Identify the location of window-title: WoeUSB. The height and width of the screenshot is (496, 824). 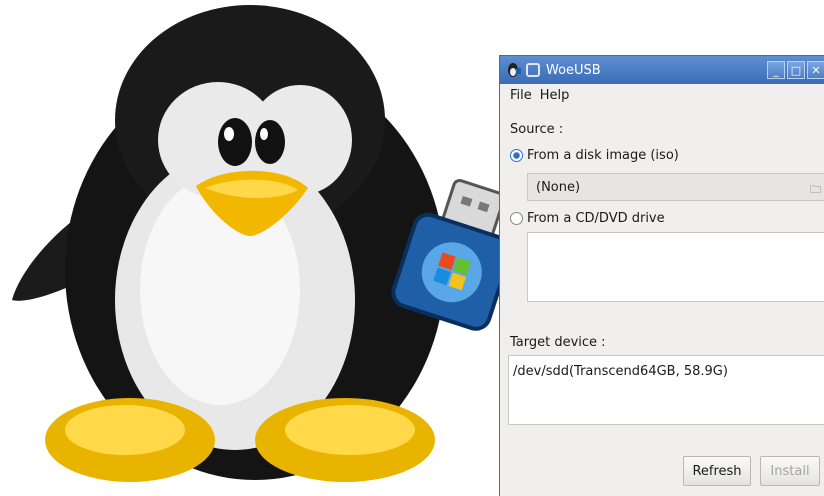
(573, 70).